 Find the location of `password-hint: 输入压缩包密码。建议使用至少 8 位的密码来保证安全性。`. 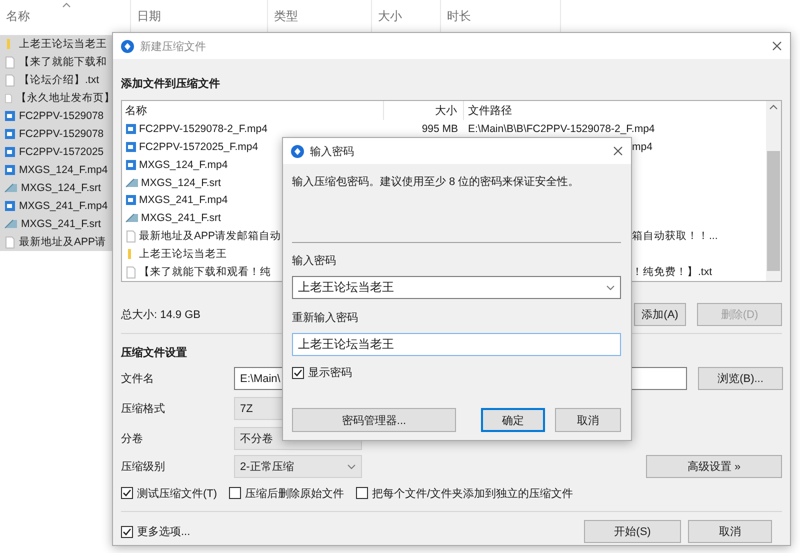

password-hint: 输入压缩包密码。建议使用至少 8 位的密码来保证安全性。 is located at coordinates (436, 181).